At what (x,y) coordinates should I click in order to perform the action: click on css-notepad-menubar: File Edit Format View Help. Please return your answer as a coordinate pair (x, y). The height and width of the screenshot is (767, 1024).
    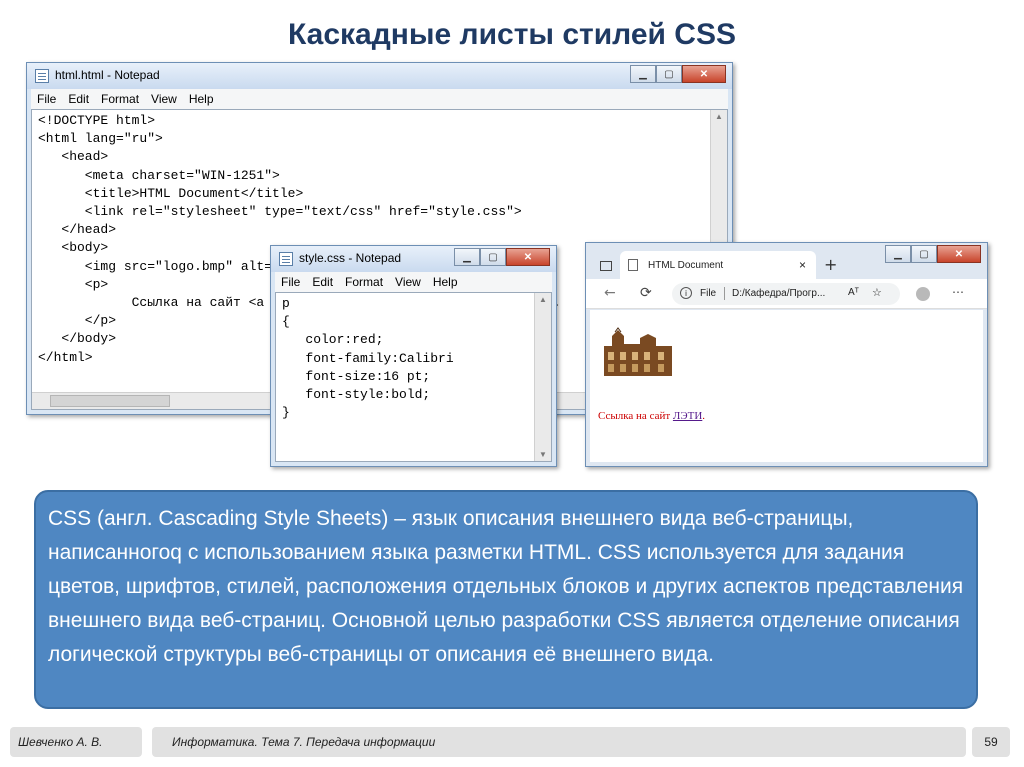
    Looking at the image, I should click on (413, 282).